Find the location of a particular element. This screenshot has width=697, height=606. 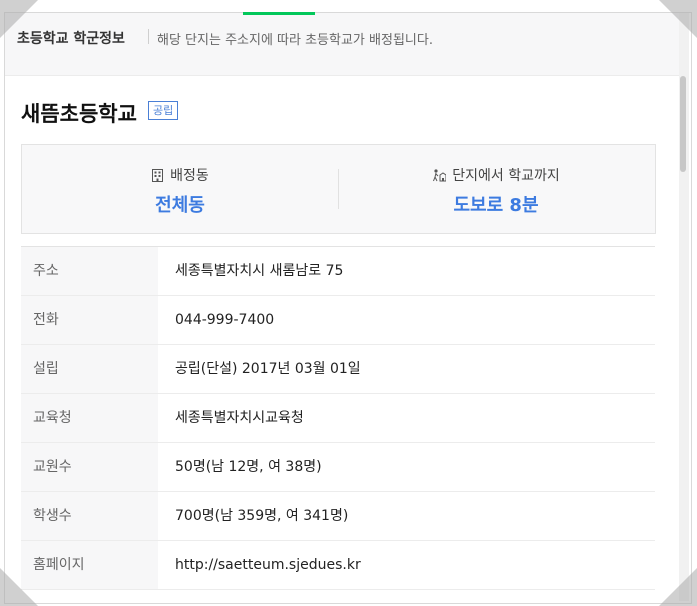

distance-label-row: 단지에서 학교까지 is located at coordinates (496, 175).